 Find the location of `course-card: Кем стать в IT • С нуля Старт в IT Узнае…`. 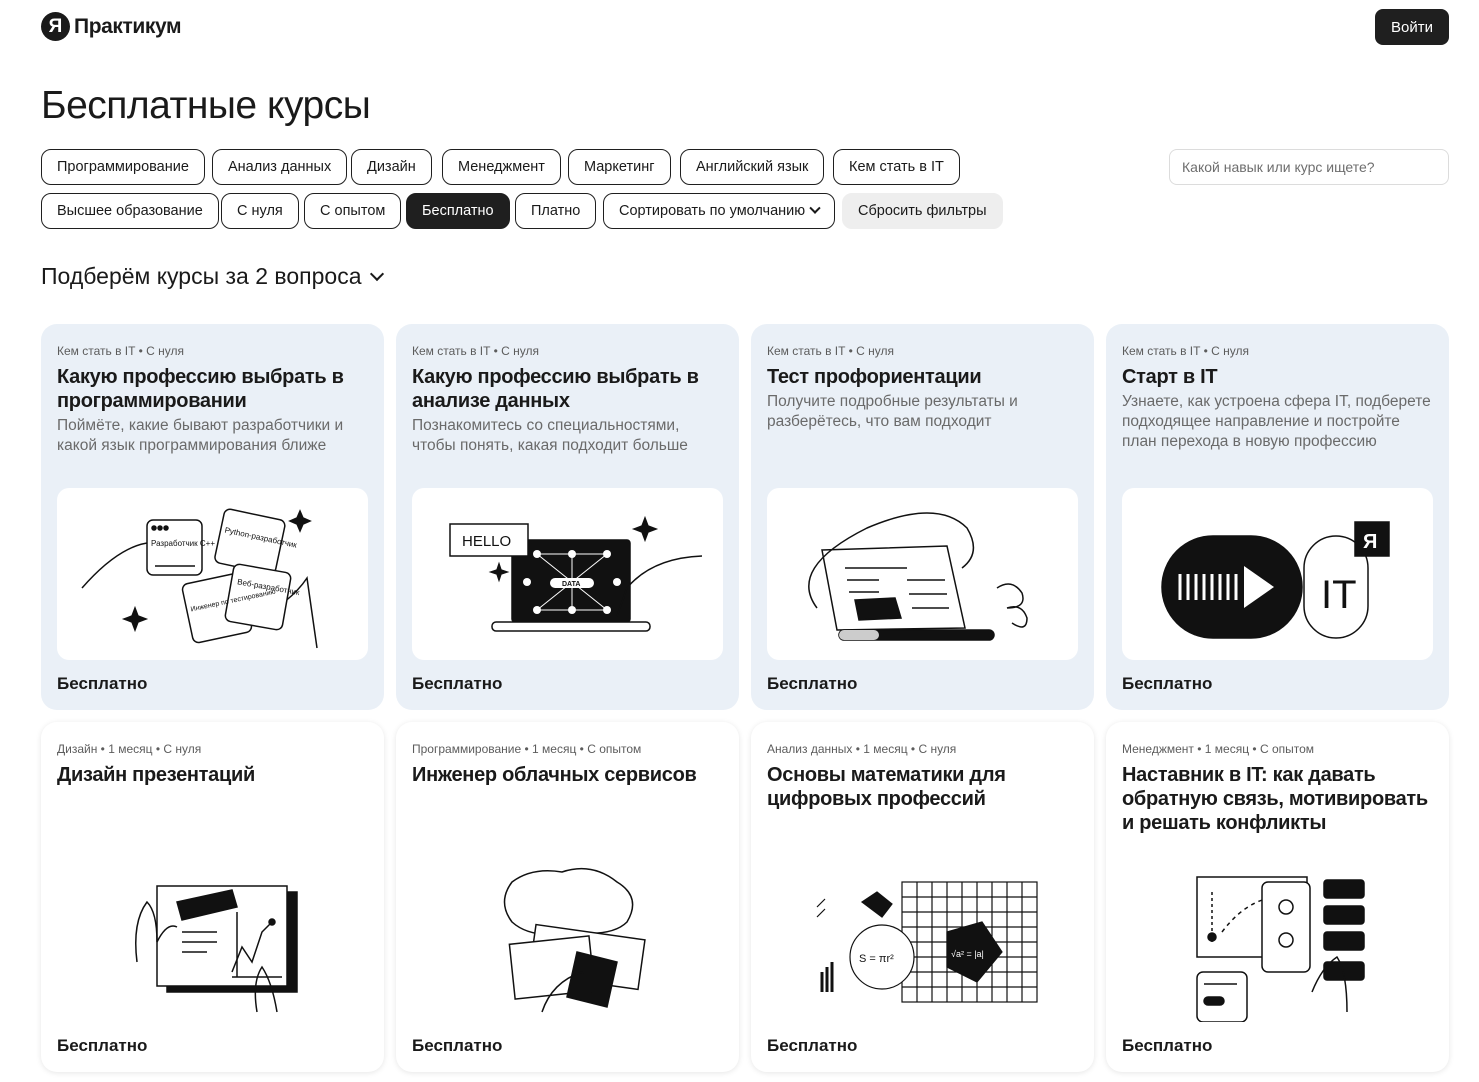

course-card: Кем стать в IT • С нуля Старт в IT Узнае… is located at coordinates (1277, 517).